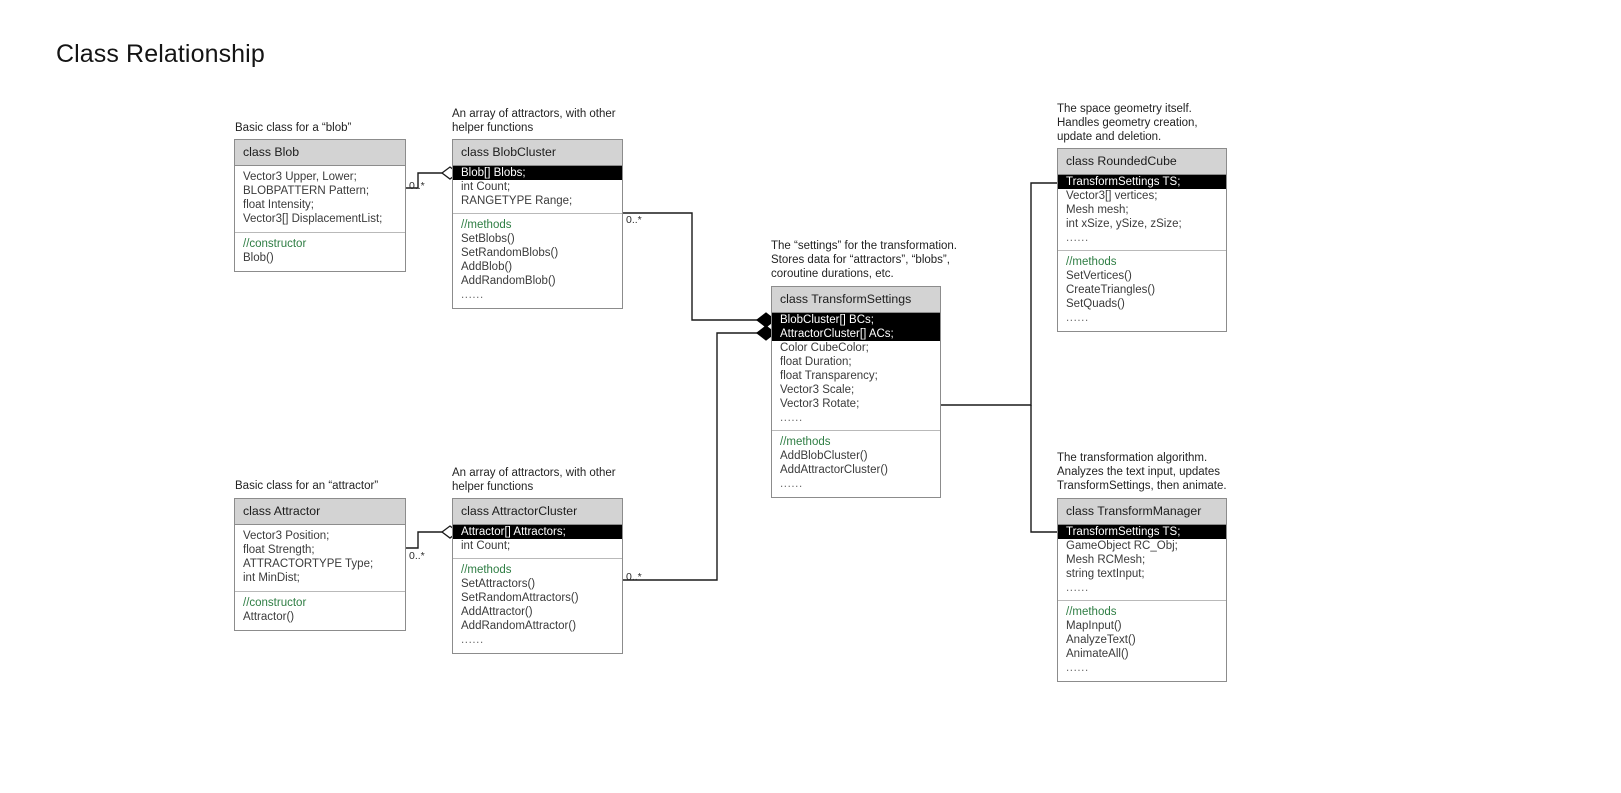 Image resolution: width=1621 pixels, height=793 pixels. Describe the element at coordinates (271, 578) in the screenshot. I see `attribute-row: int MinDist;` at that location.